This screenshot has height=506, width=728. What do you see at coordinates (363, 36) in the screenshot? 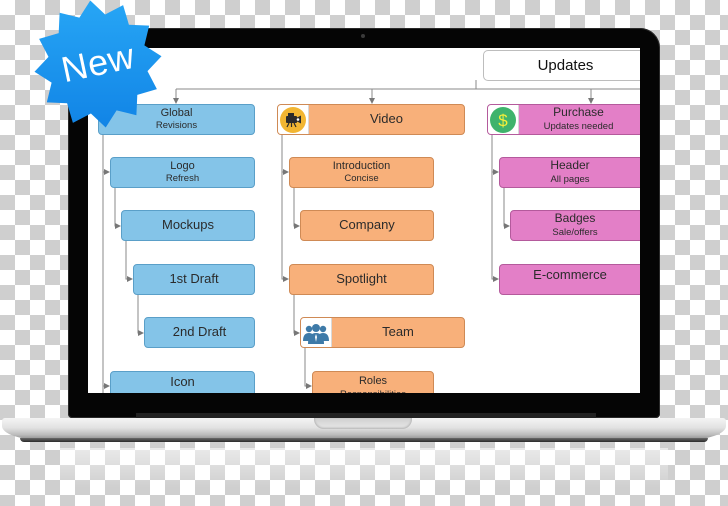
I see `webcam` at bounding box center [363, 36].